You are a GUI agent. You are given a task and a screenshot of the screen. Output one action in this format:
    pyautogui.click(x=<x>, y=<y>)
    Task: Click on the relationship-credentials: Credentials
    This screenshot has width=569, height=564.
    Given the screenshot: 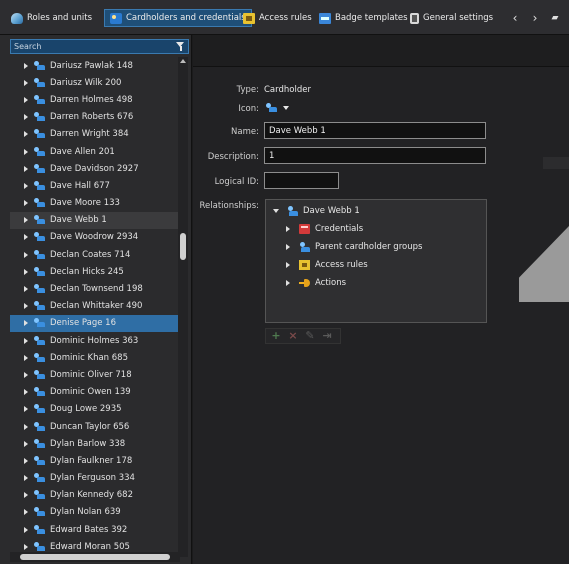 What is the action you would take?
    pyautogui.click(x=324, y=229)
    